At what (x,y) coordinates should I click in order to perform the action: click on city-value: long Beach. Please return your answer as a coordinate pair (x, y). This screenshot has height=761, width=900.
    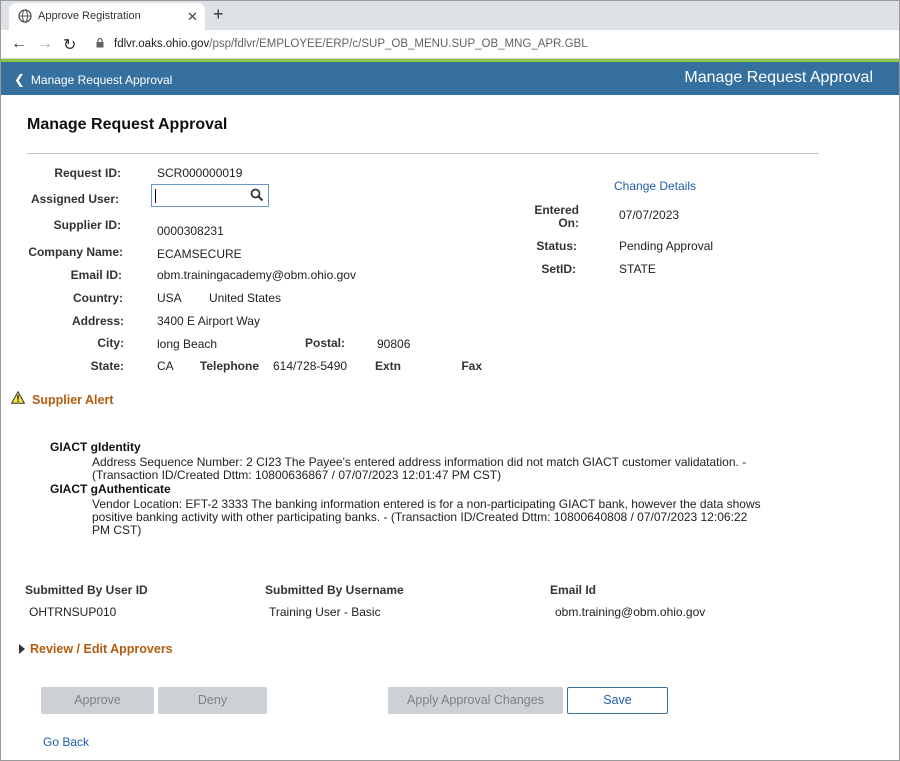
    Looking at the image, I should click on (187, 344).